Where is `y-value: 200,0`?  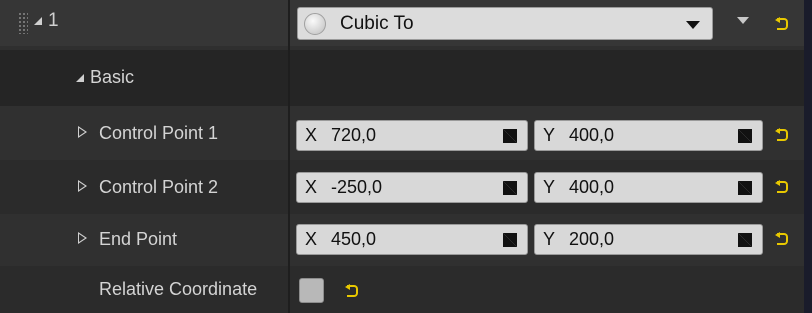 y-value: 200,0 is located at coordinates (592, 239).